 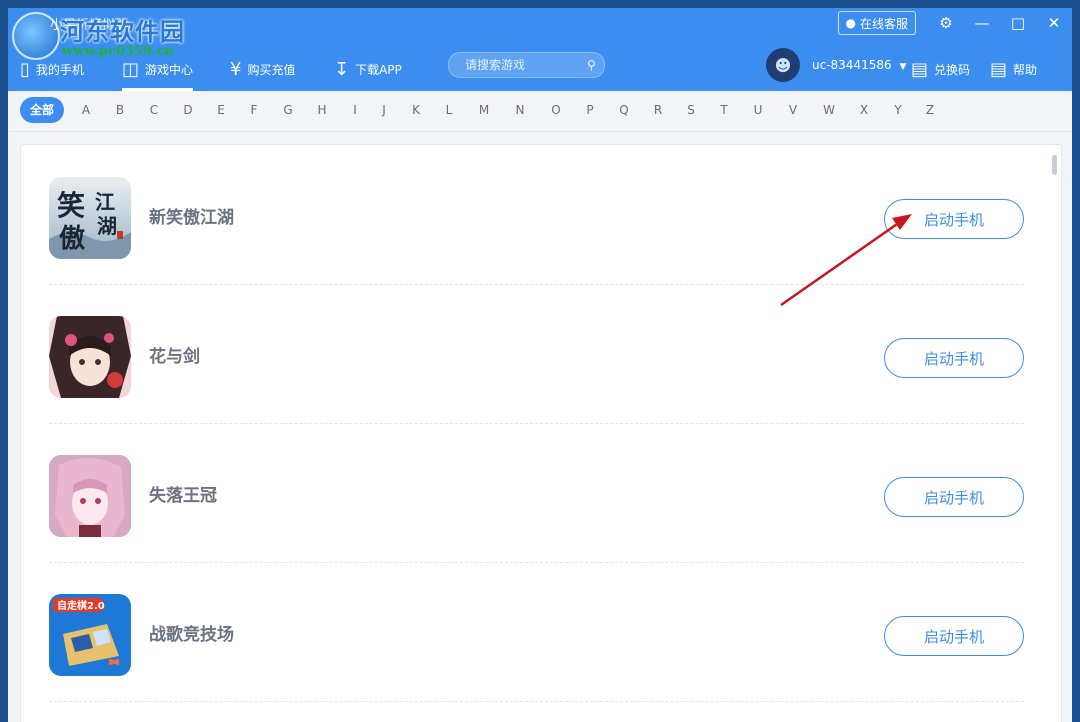 I want to click on letter-filter-s: S, so click(x=691, y=110).